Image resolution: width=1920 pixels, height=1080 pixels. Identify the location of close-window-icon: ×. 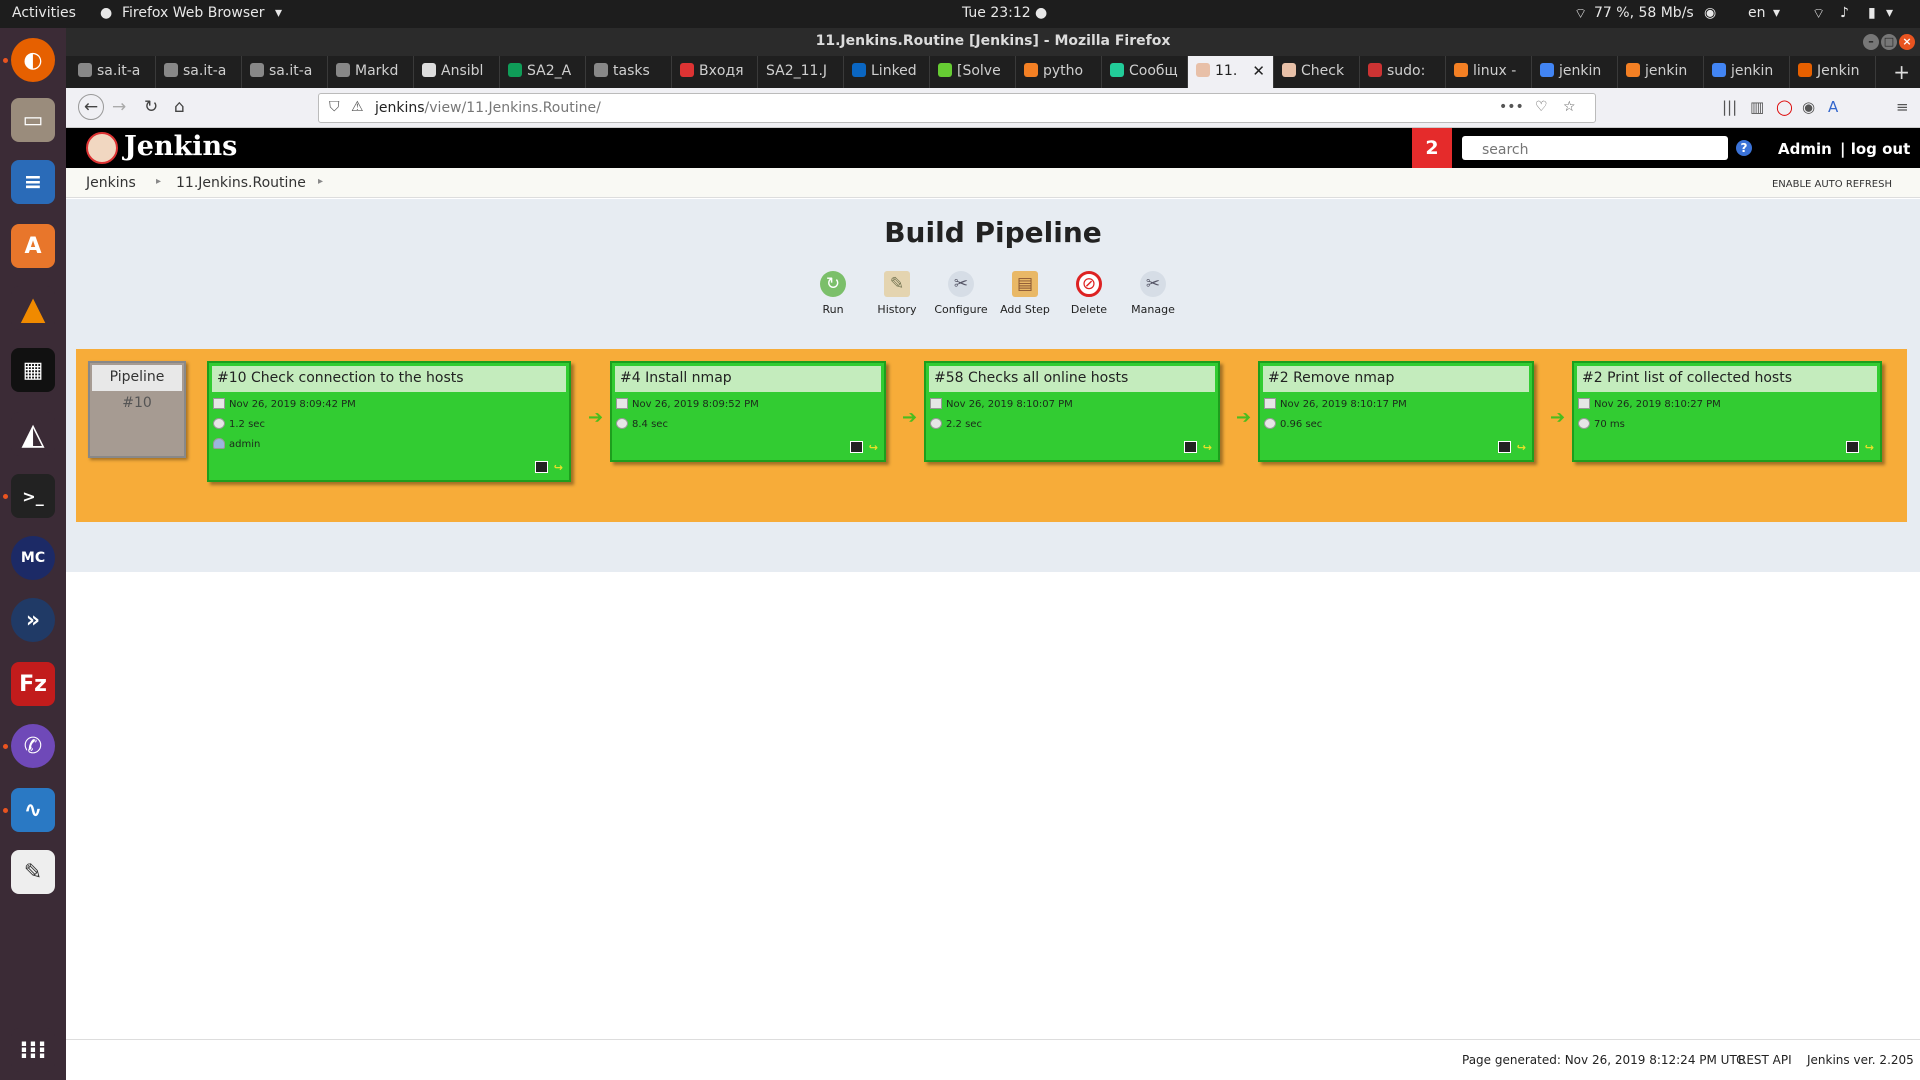
(1907, 42).